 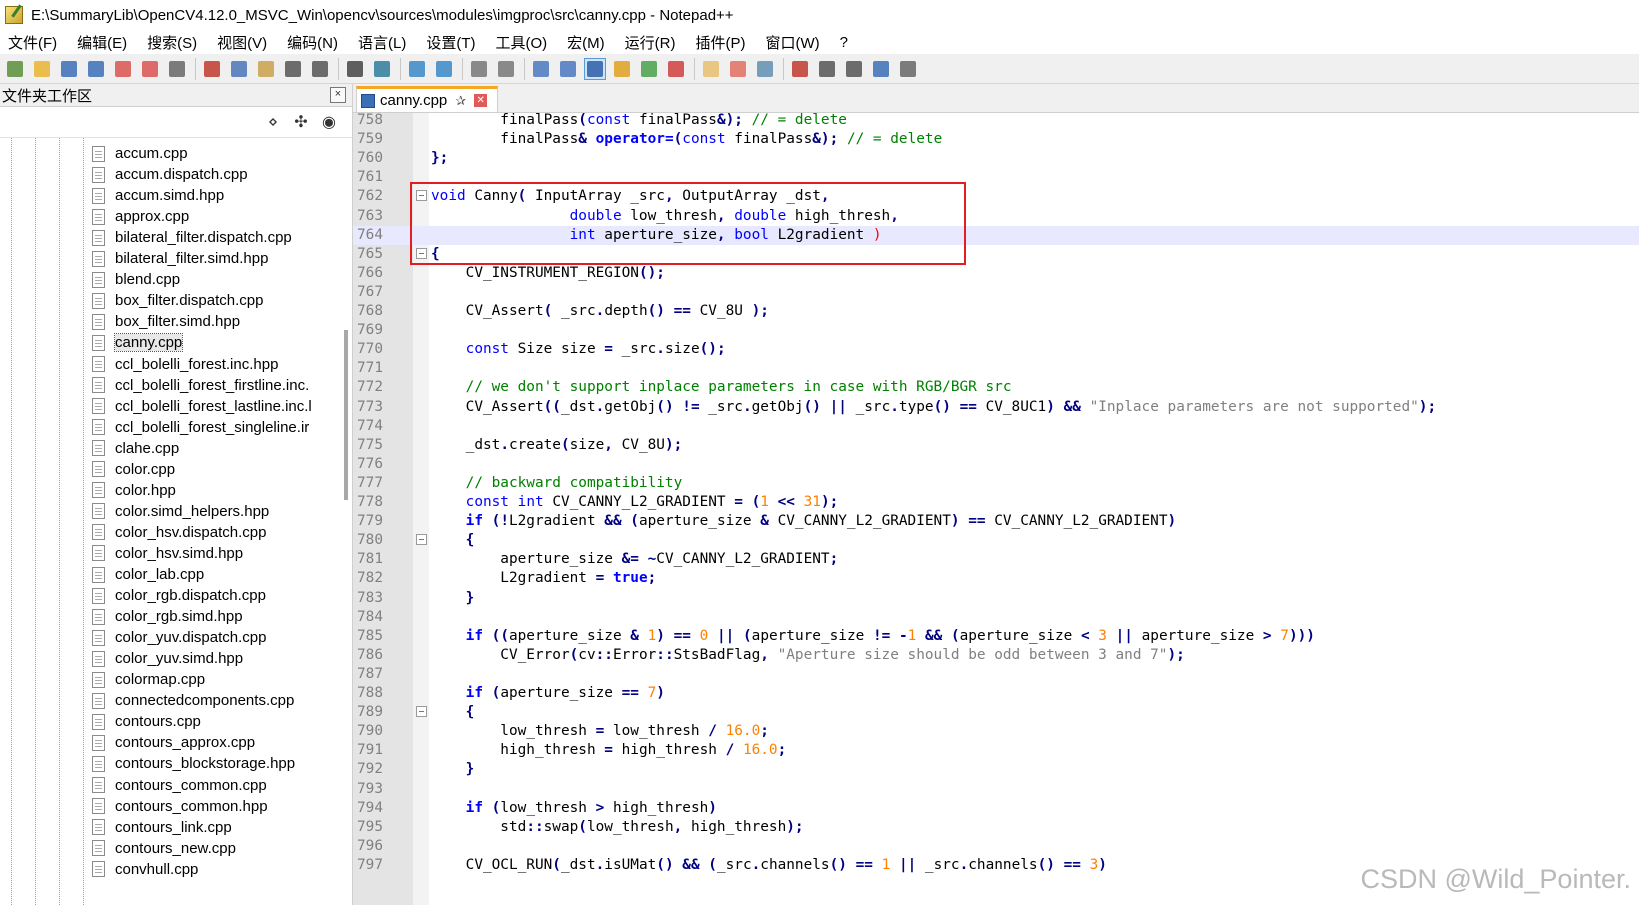 What do you see at coordinates (595, 68) in the screenshot?
I see `indent-guide-button` at bounding box center [595, 68].